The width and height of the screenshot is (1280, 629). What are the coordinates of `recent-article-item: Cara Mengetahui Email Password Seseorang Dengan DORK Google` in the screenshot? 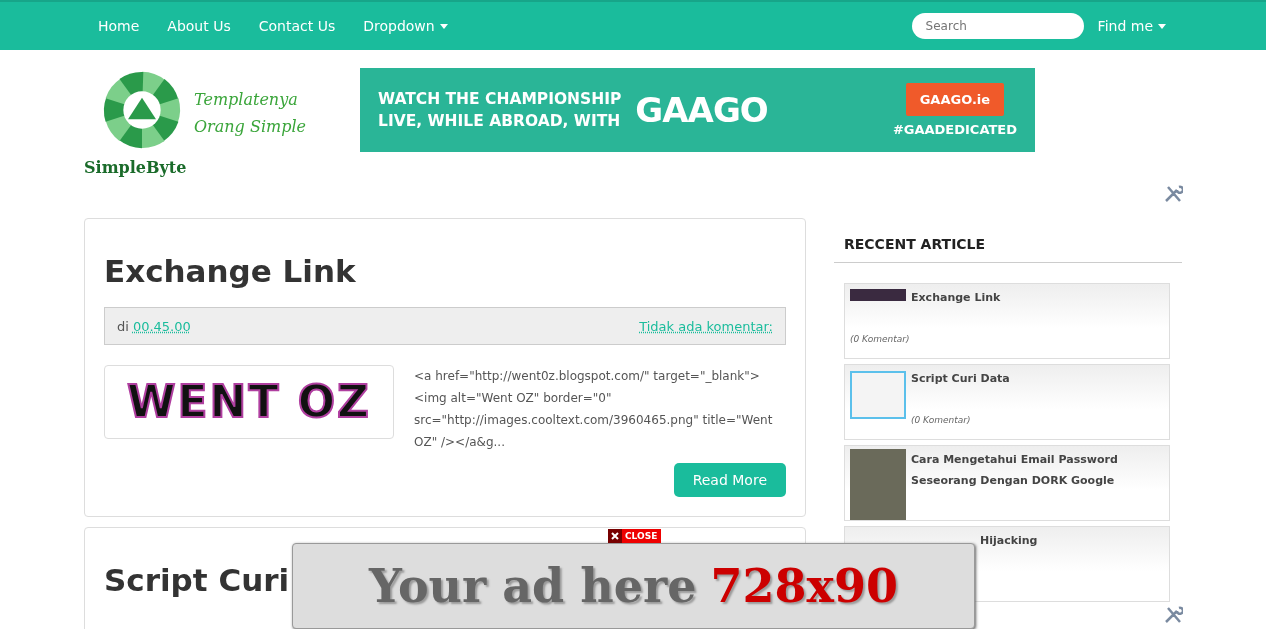 It's located at (1007, 483).